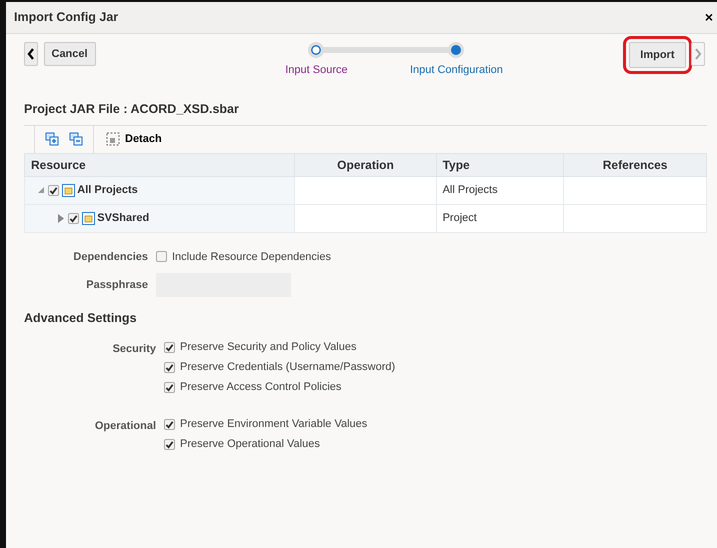  What do you see at coordinates (440, 388) in the screenshot?
I see `checkbox-option: Preserve Access Control Policies` at bounding box center [440, 388].